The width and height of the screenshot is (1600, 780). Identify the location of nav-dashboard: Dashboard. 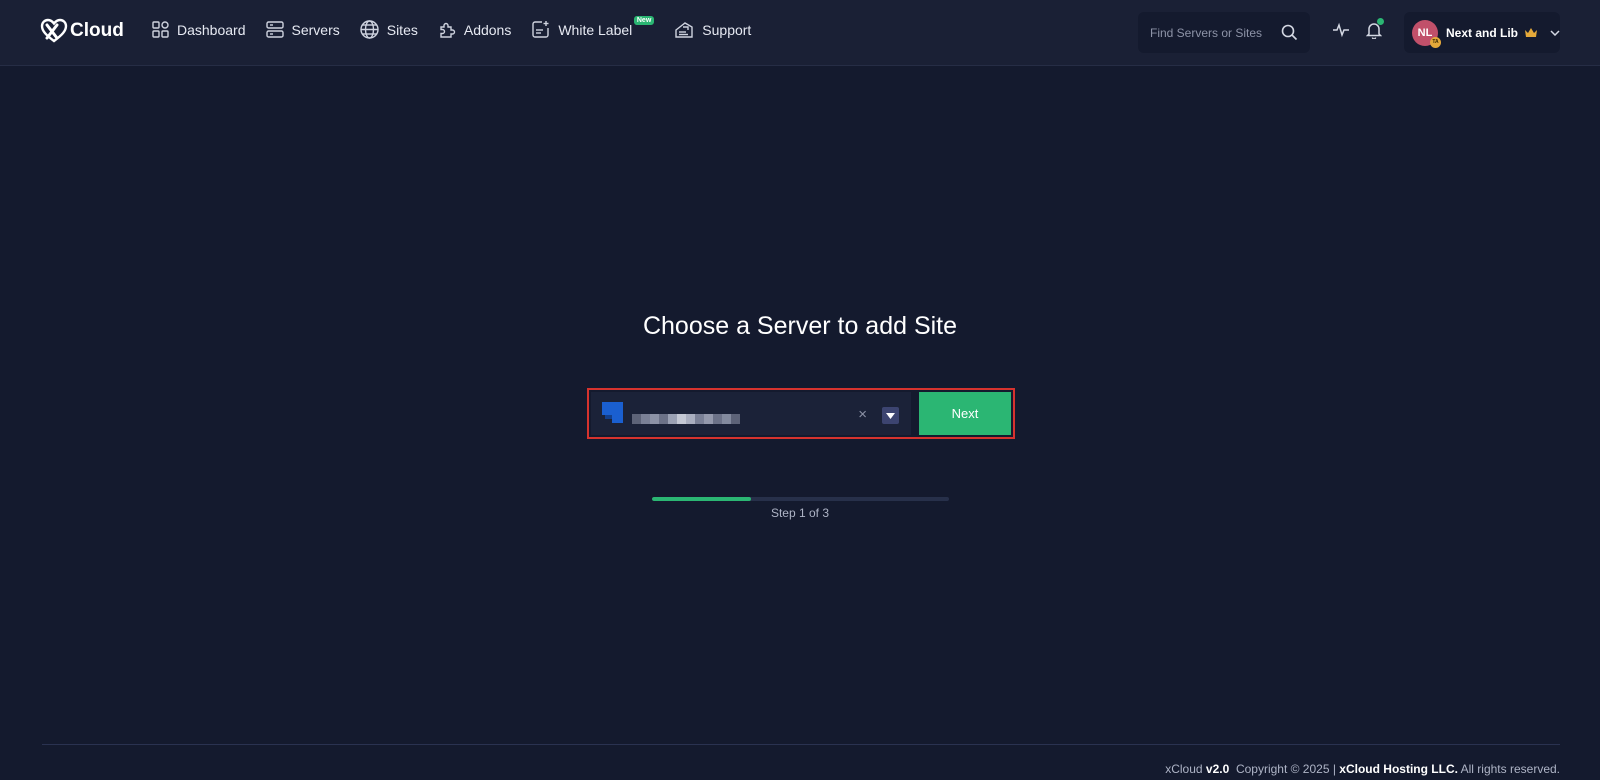
(199, 29).